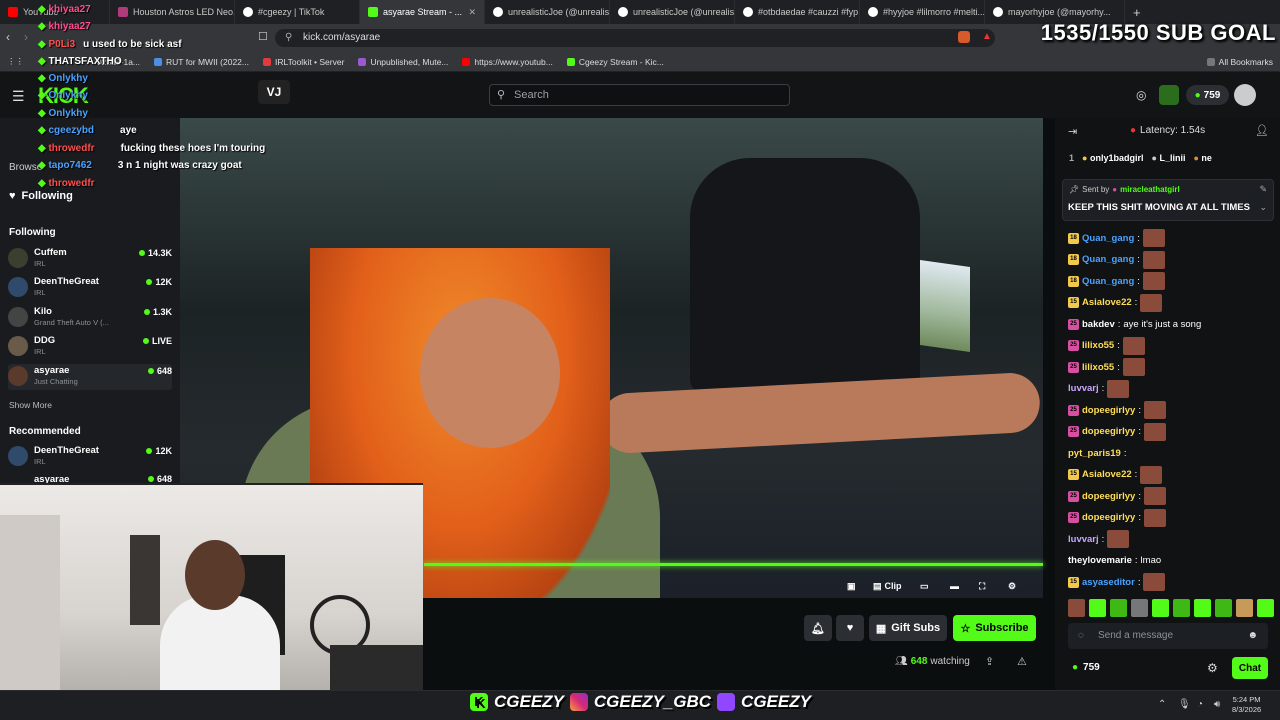 Image resolution: width=1280 pixels, height=720 pixels. Describe the element at coordinates (887, 586) in the screenshot. I see `clip-button: ▤ Clip` at that location.